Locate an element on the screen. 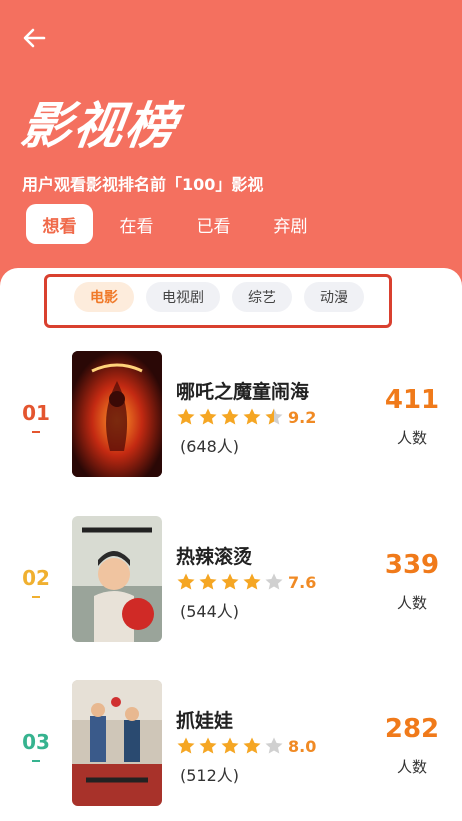 The height and width of the screenshot is (821, 462). filter-tv-series: 电视剧 is located at coordinates (183, 297).